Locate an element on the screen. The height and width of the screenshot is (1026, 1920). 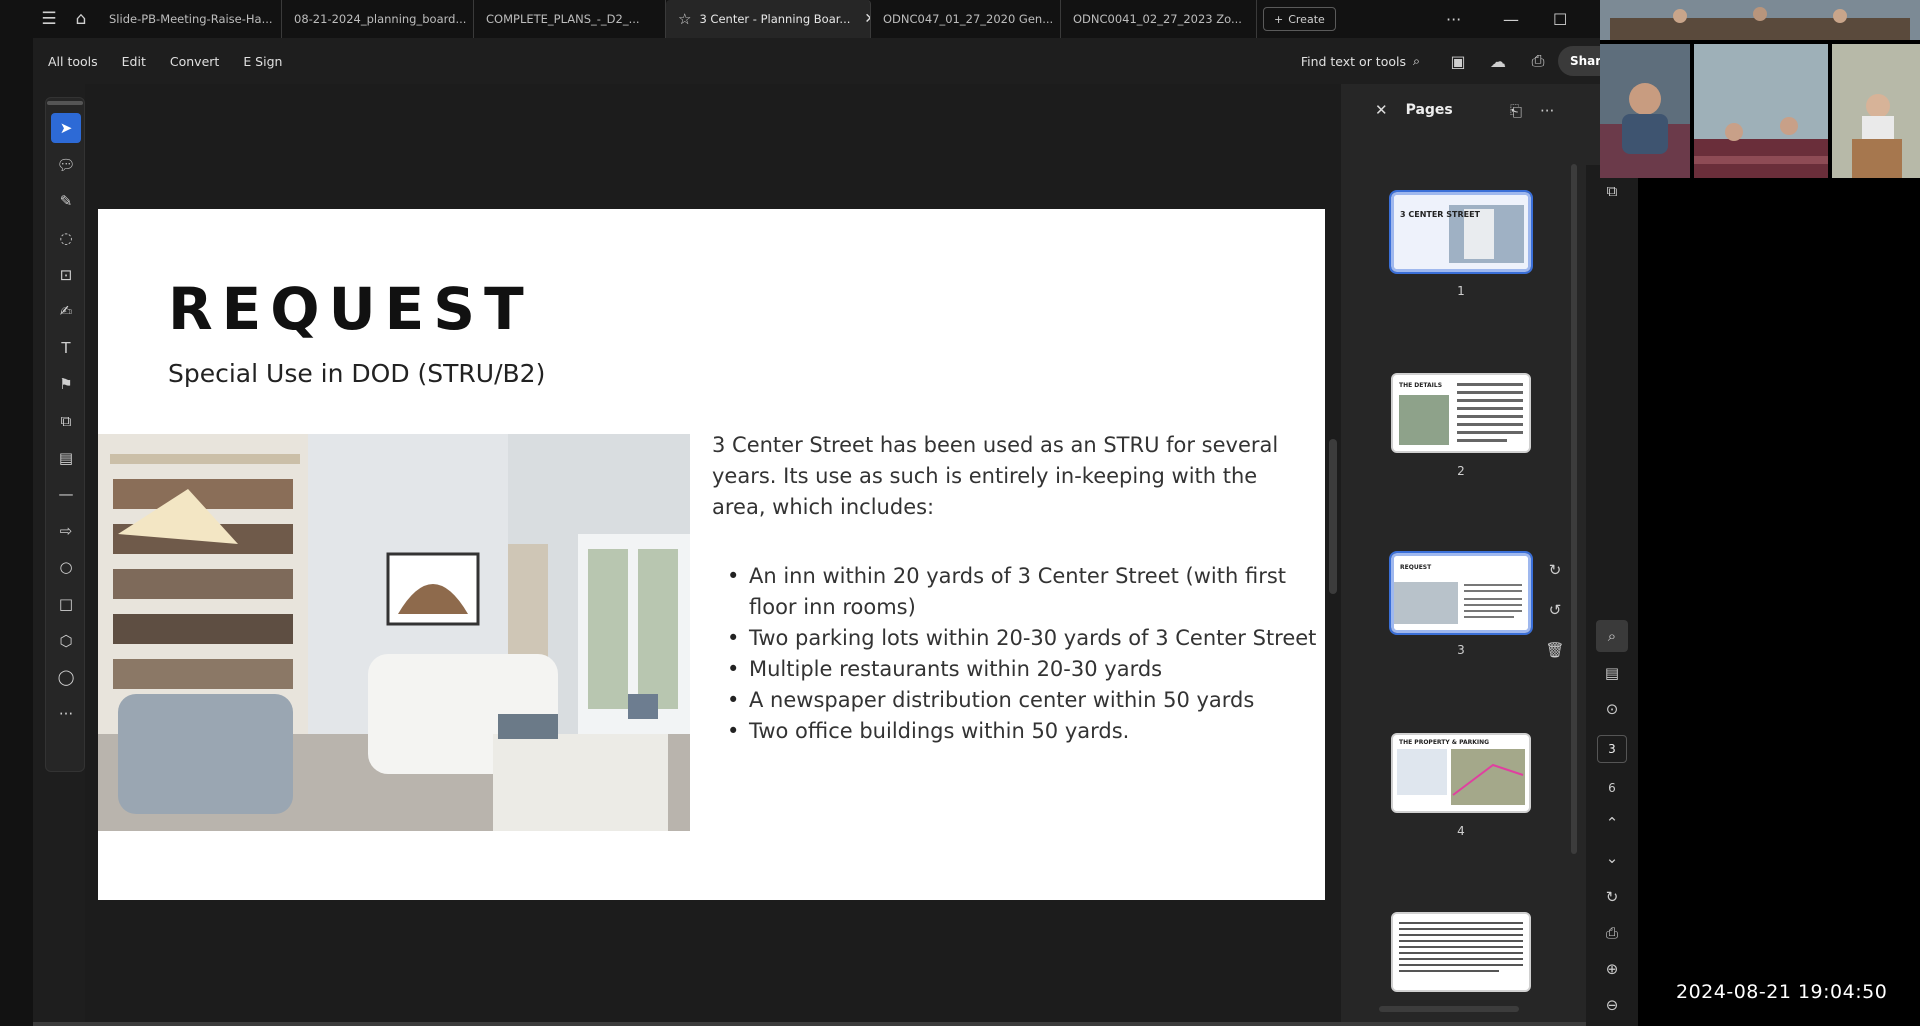
add-text-icon: T is located at coordinates (66, 348).